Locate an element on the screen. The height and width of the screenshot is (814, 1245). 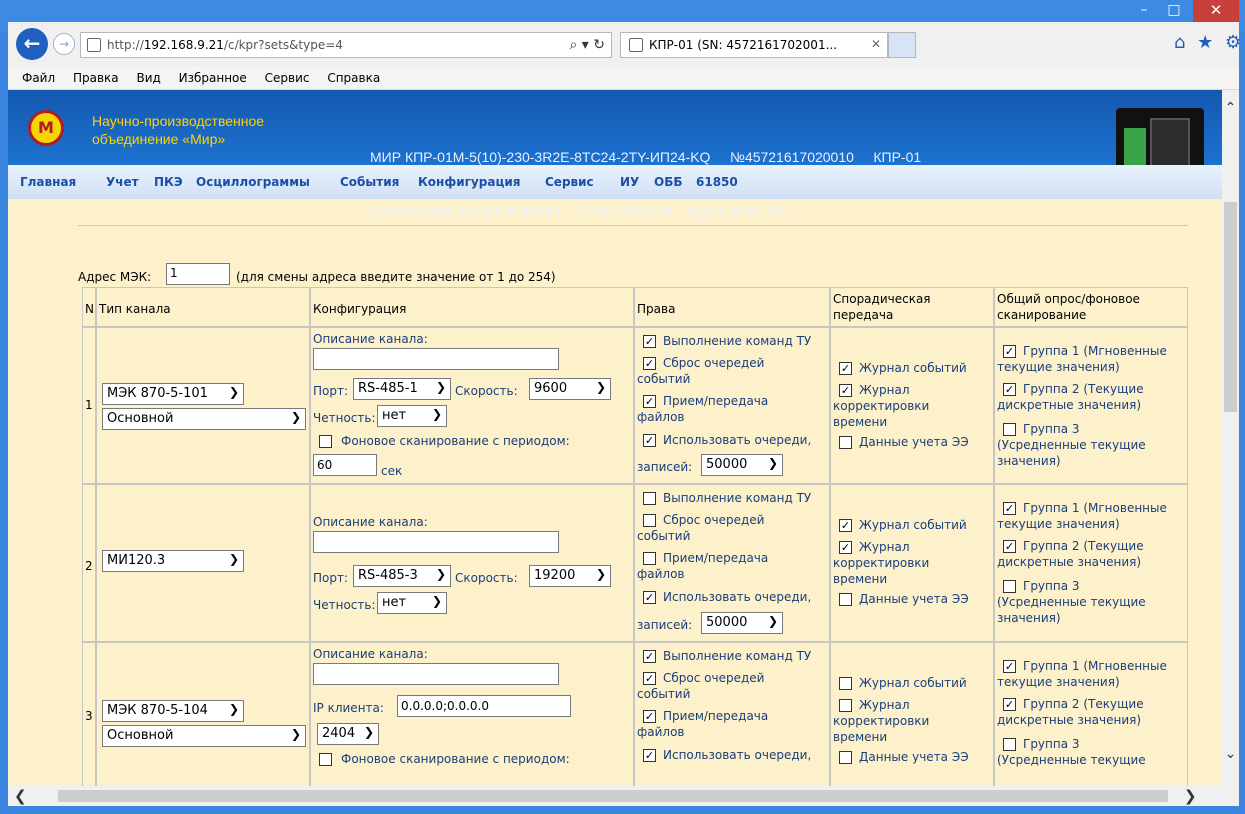
row1-desc-input is located at coordinates (436, 359).